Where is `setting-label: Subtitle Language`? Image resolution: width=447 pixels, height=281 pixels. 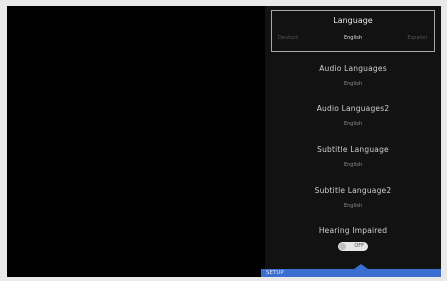
setting-label: Subtitle Language is located at coordinates (353, 149).